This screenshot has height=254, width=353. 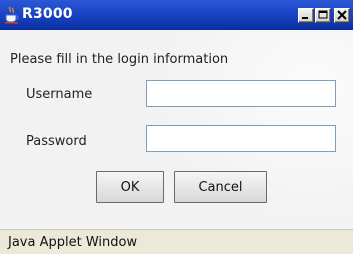 What do you see at coordinates (73, 242) in the screenshot?
I see `status-text: Java Applet Window` at bounding box center [73, 242].